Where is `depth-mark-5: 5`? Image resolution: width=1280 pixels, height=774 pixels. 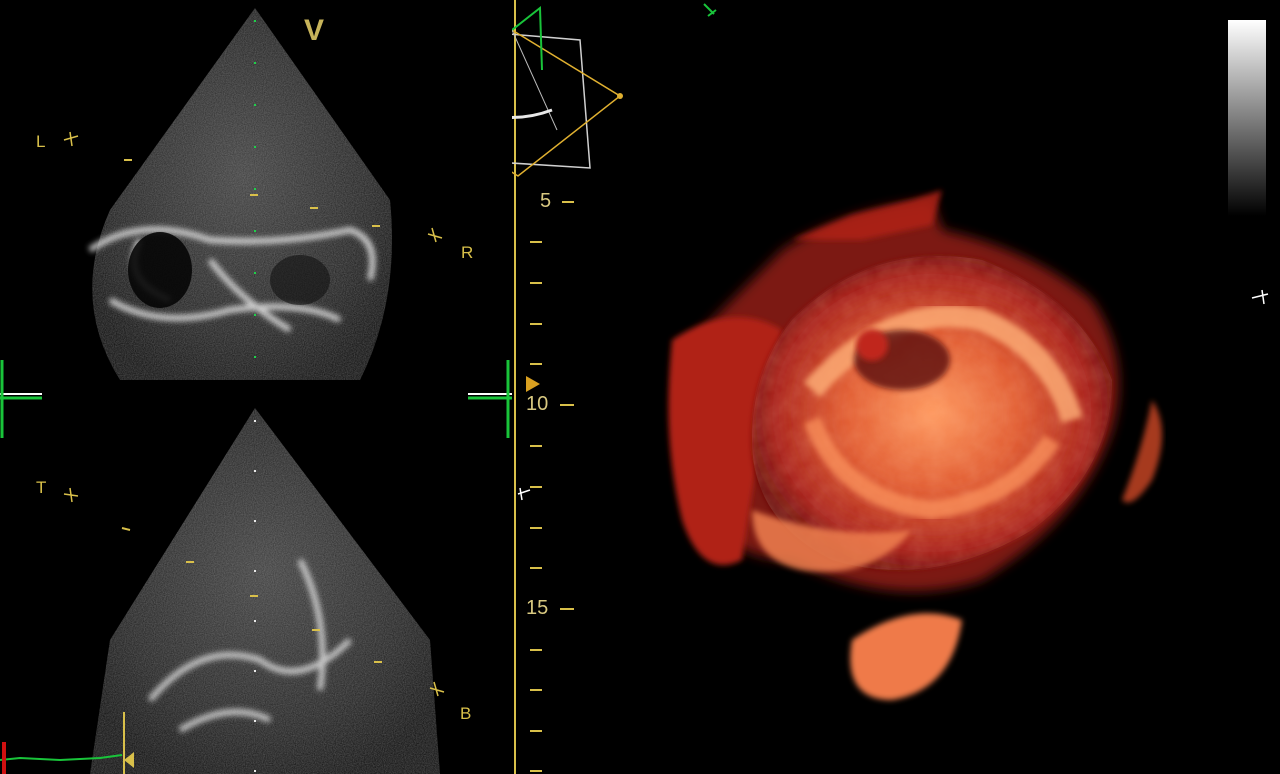 depth-mark-5: 5 is located at coordinates (546, 201).